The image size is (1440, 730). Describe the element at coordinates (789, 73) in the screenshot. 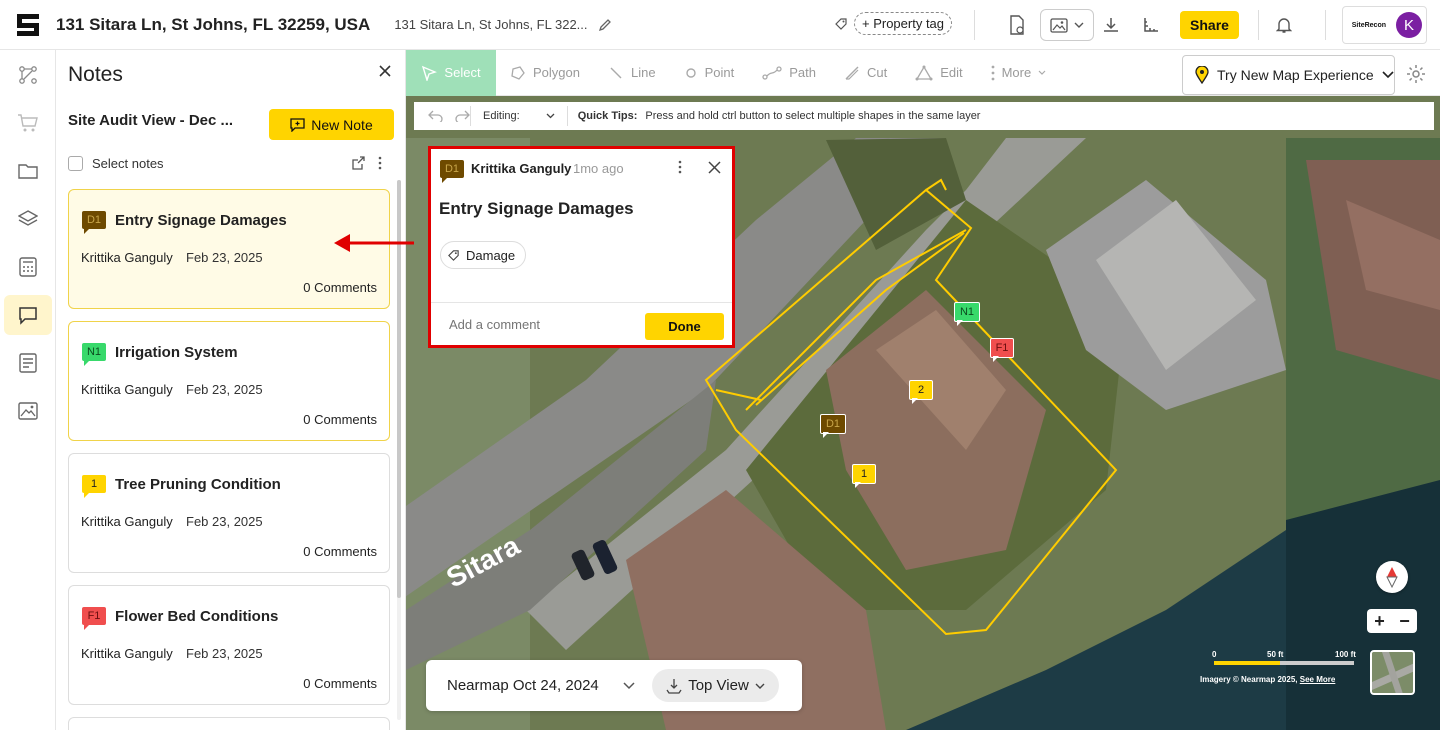

I see `tool-path: Path` at that location.